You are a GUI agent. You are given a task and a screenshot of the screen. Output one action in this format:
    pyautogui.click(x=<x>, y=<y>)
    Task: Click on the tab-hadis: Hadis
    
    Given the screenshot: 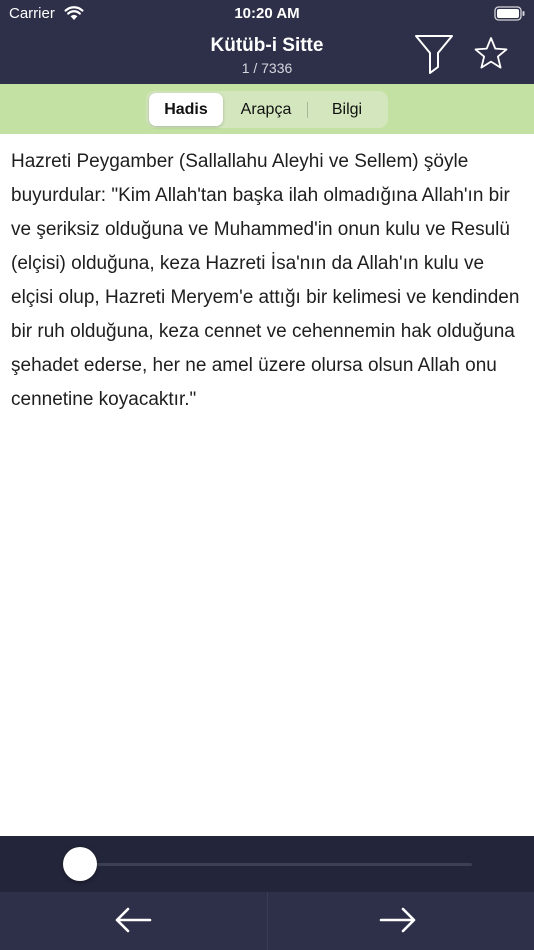 What is the action you would take?
    pyautogui.click(x=186, y=109)
    